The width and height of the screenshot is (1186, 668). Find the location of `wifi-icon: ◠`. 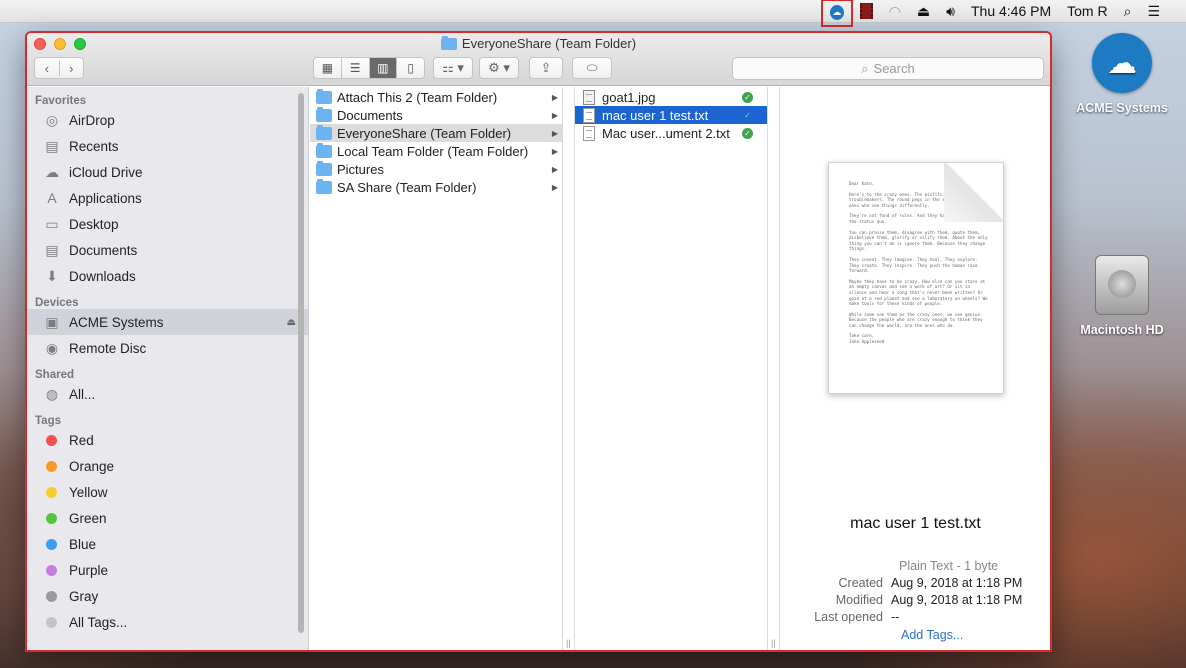

wifi-icon: ◠ is located at coordinates (895, 11).